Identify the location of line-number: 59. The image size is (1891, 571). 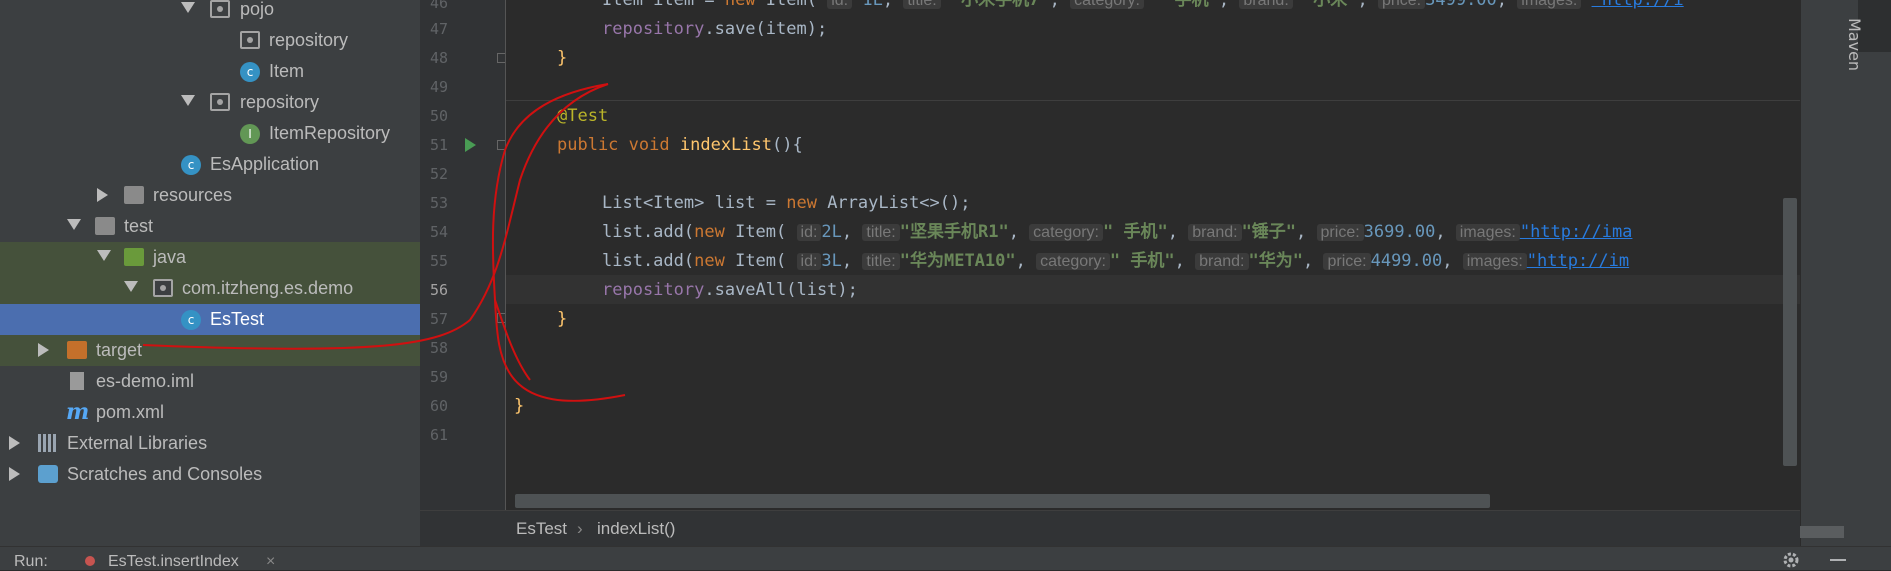
(438, 377).